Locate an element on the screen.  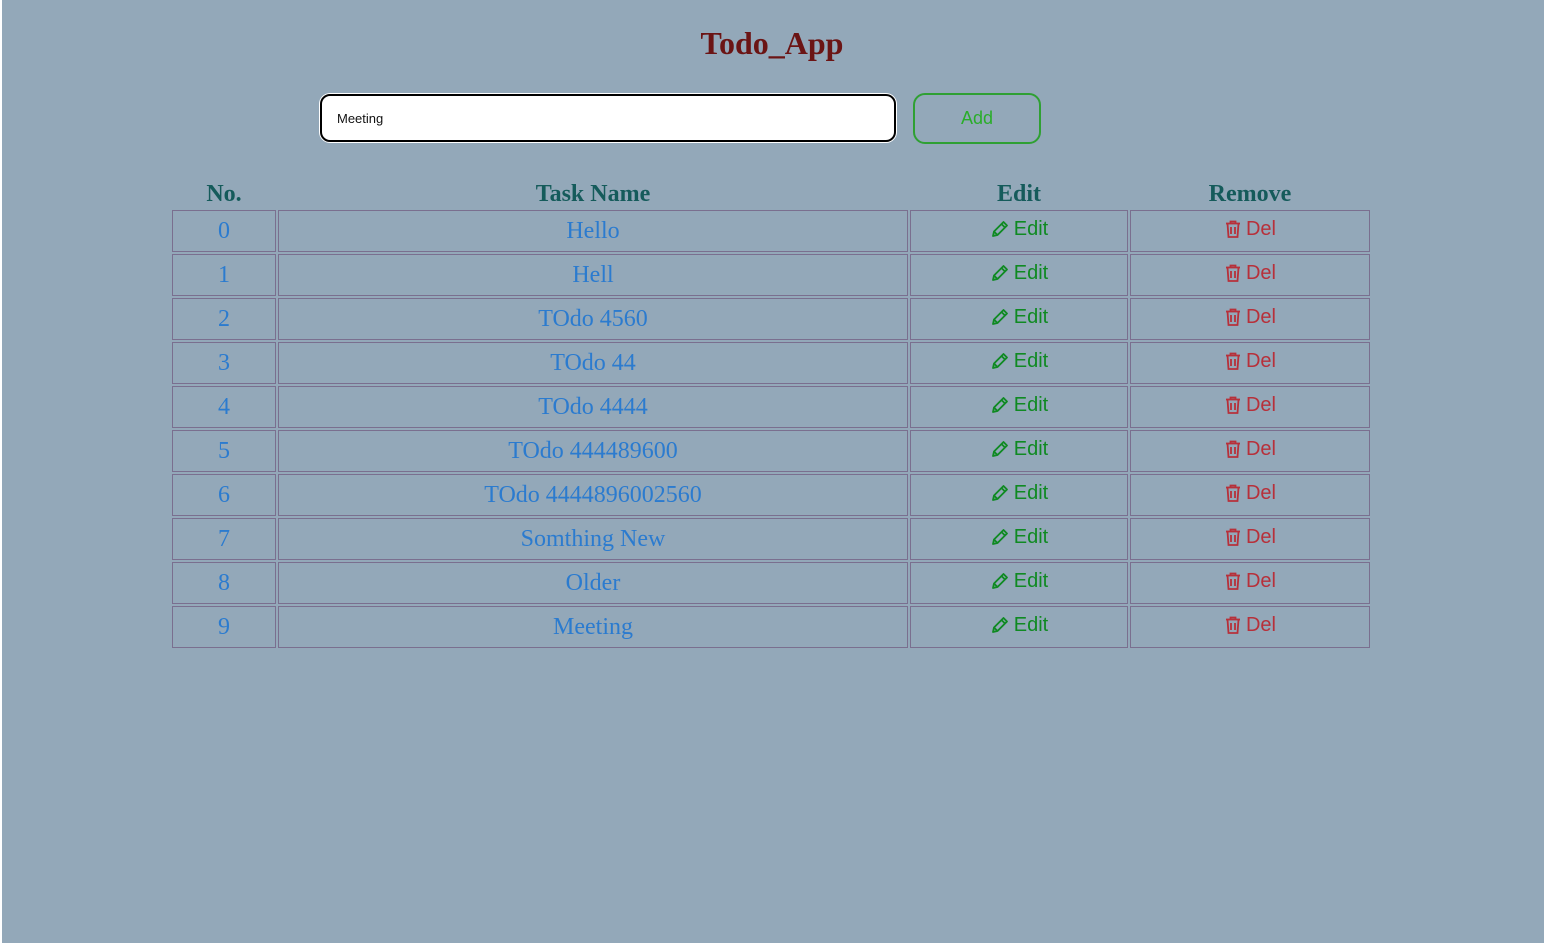
header-remove: Remove is located at coordinates (1250, 194).